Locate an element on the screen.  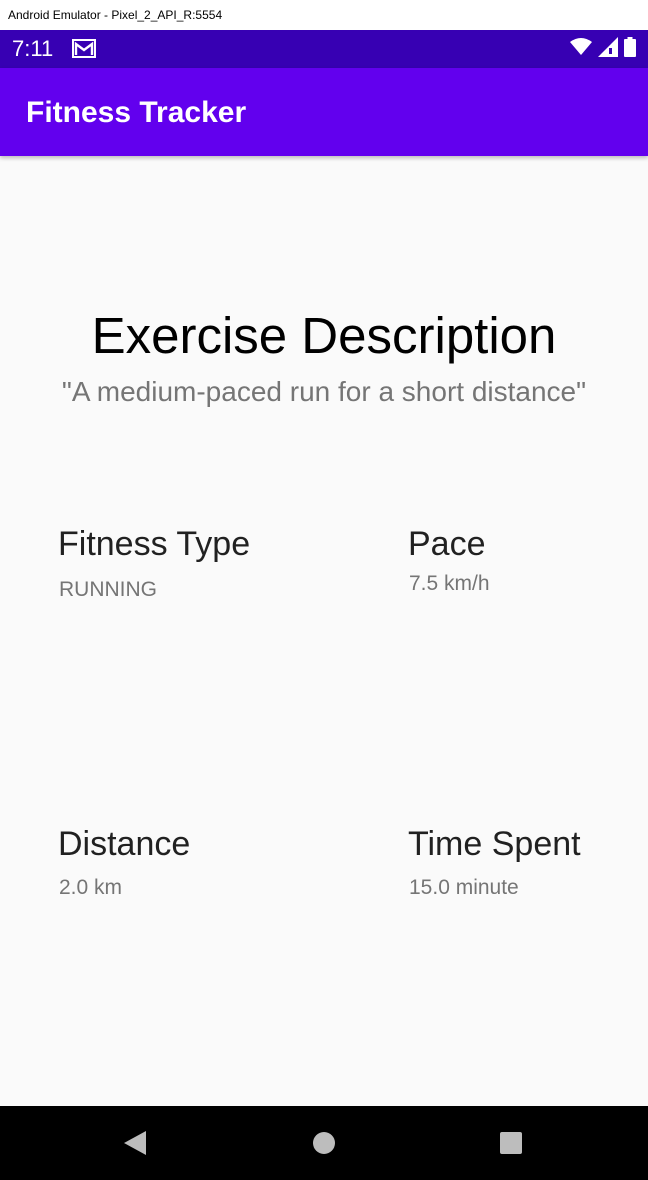
back-icon is located at coordinates (135, 1143).